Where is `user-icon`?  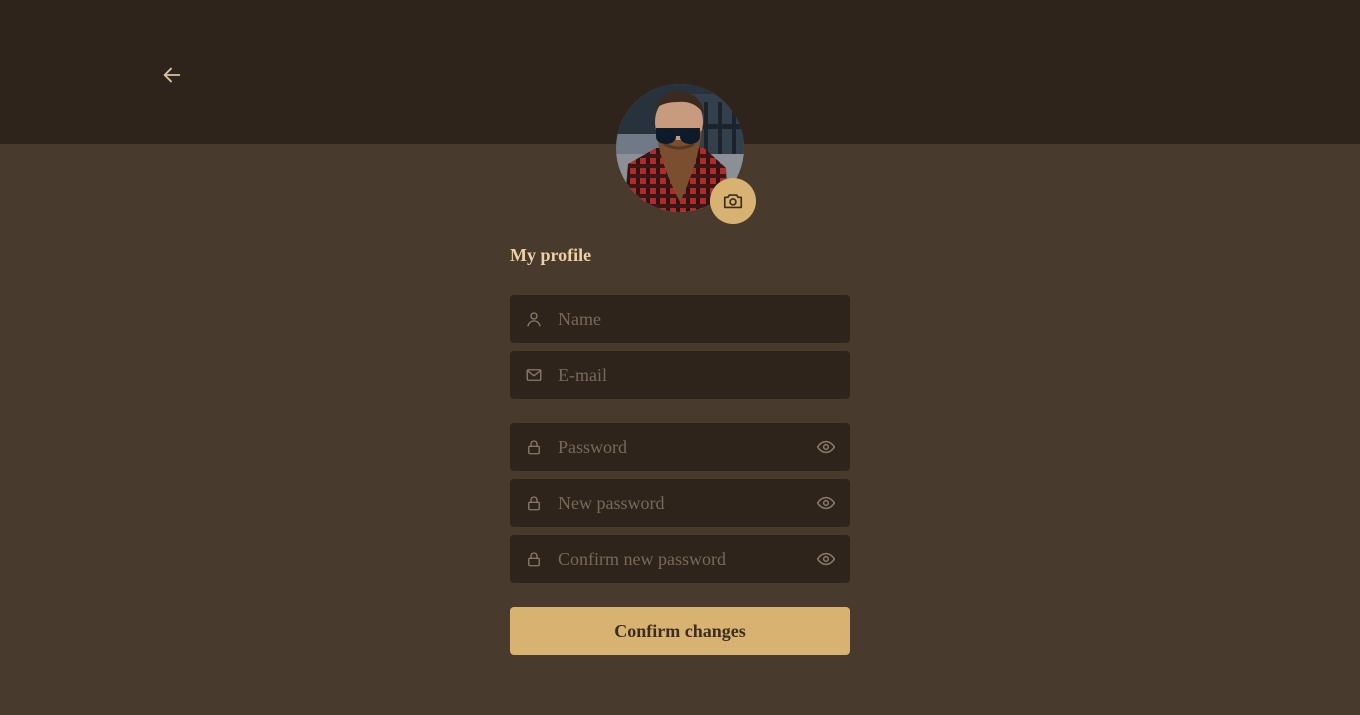
user-icon is located at coordinates (534, 319).